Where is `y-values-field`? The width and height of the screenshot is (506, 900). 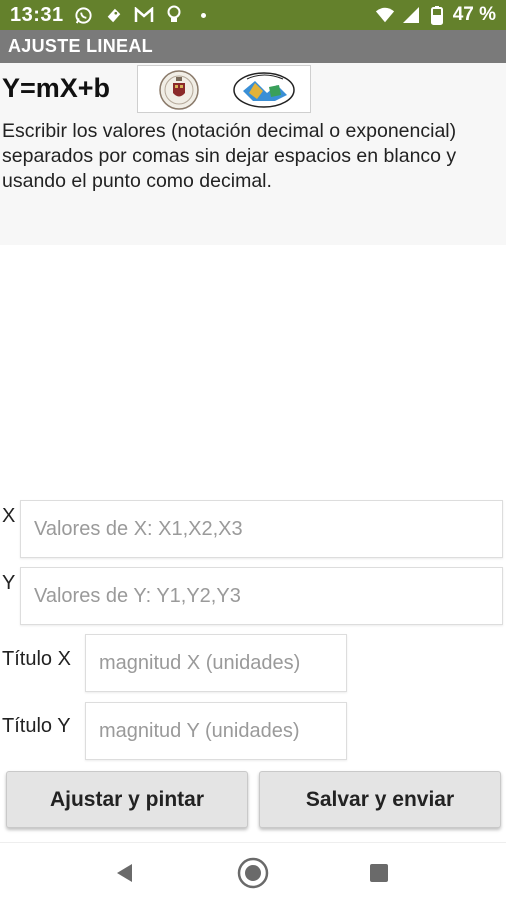 y-values-field is located at coordinates (261, 596).